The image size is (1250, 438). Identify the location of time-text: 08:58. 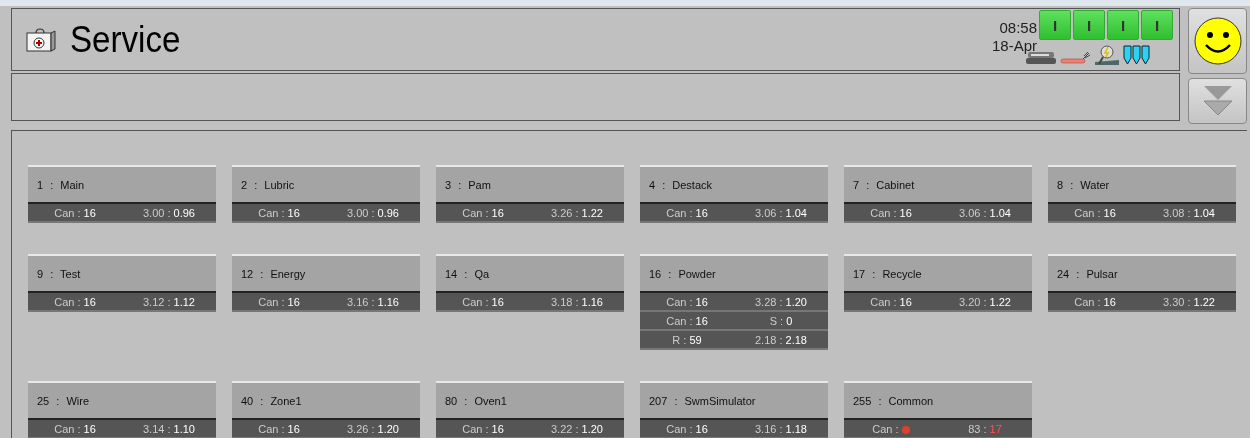
(1018, 28).